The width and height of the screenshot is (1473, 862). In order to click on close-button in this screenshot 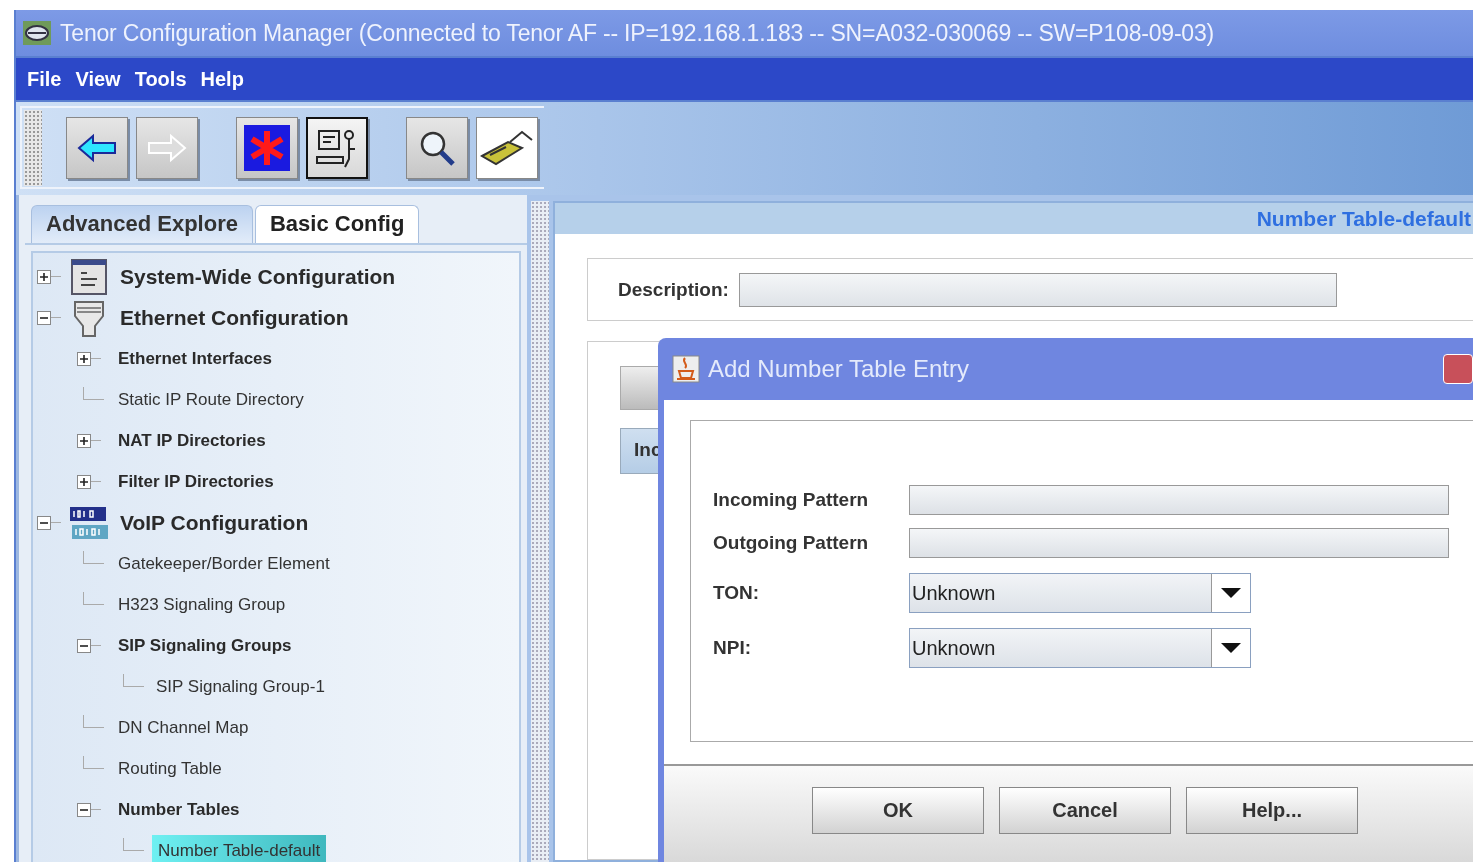, I will do `click(1458, 369)`.